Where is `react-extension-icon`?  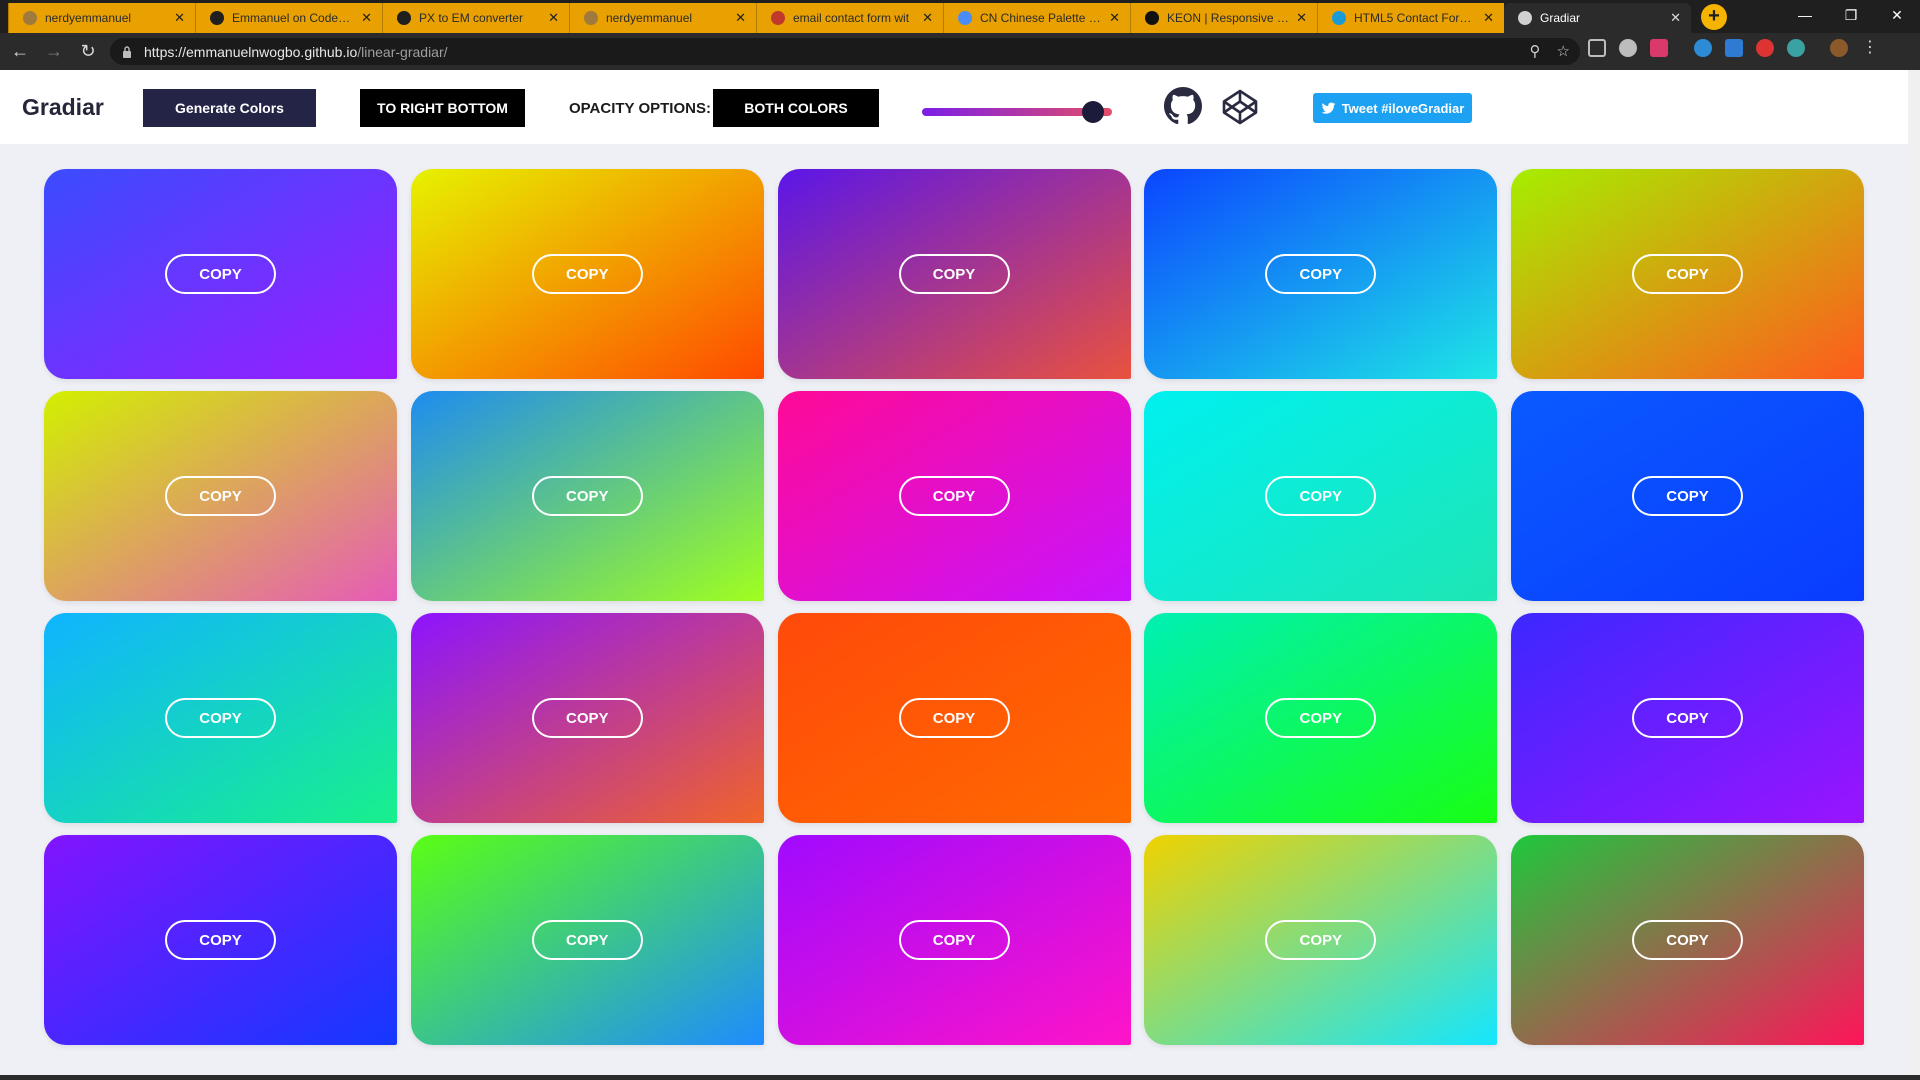 react-extension-icon is located at coordinates (1703, 48).